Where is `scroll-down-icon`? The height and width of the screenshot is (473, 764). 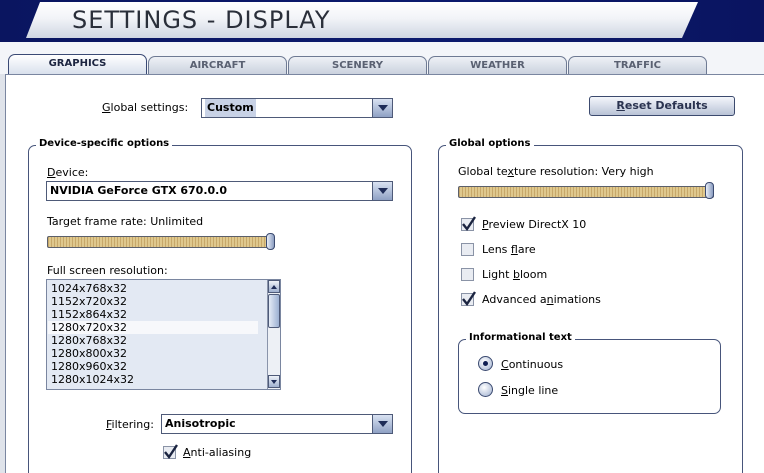
scroll-down-icon is located at coordinates (274, 381).